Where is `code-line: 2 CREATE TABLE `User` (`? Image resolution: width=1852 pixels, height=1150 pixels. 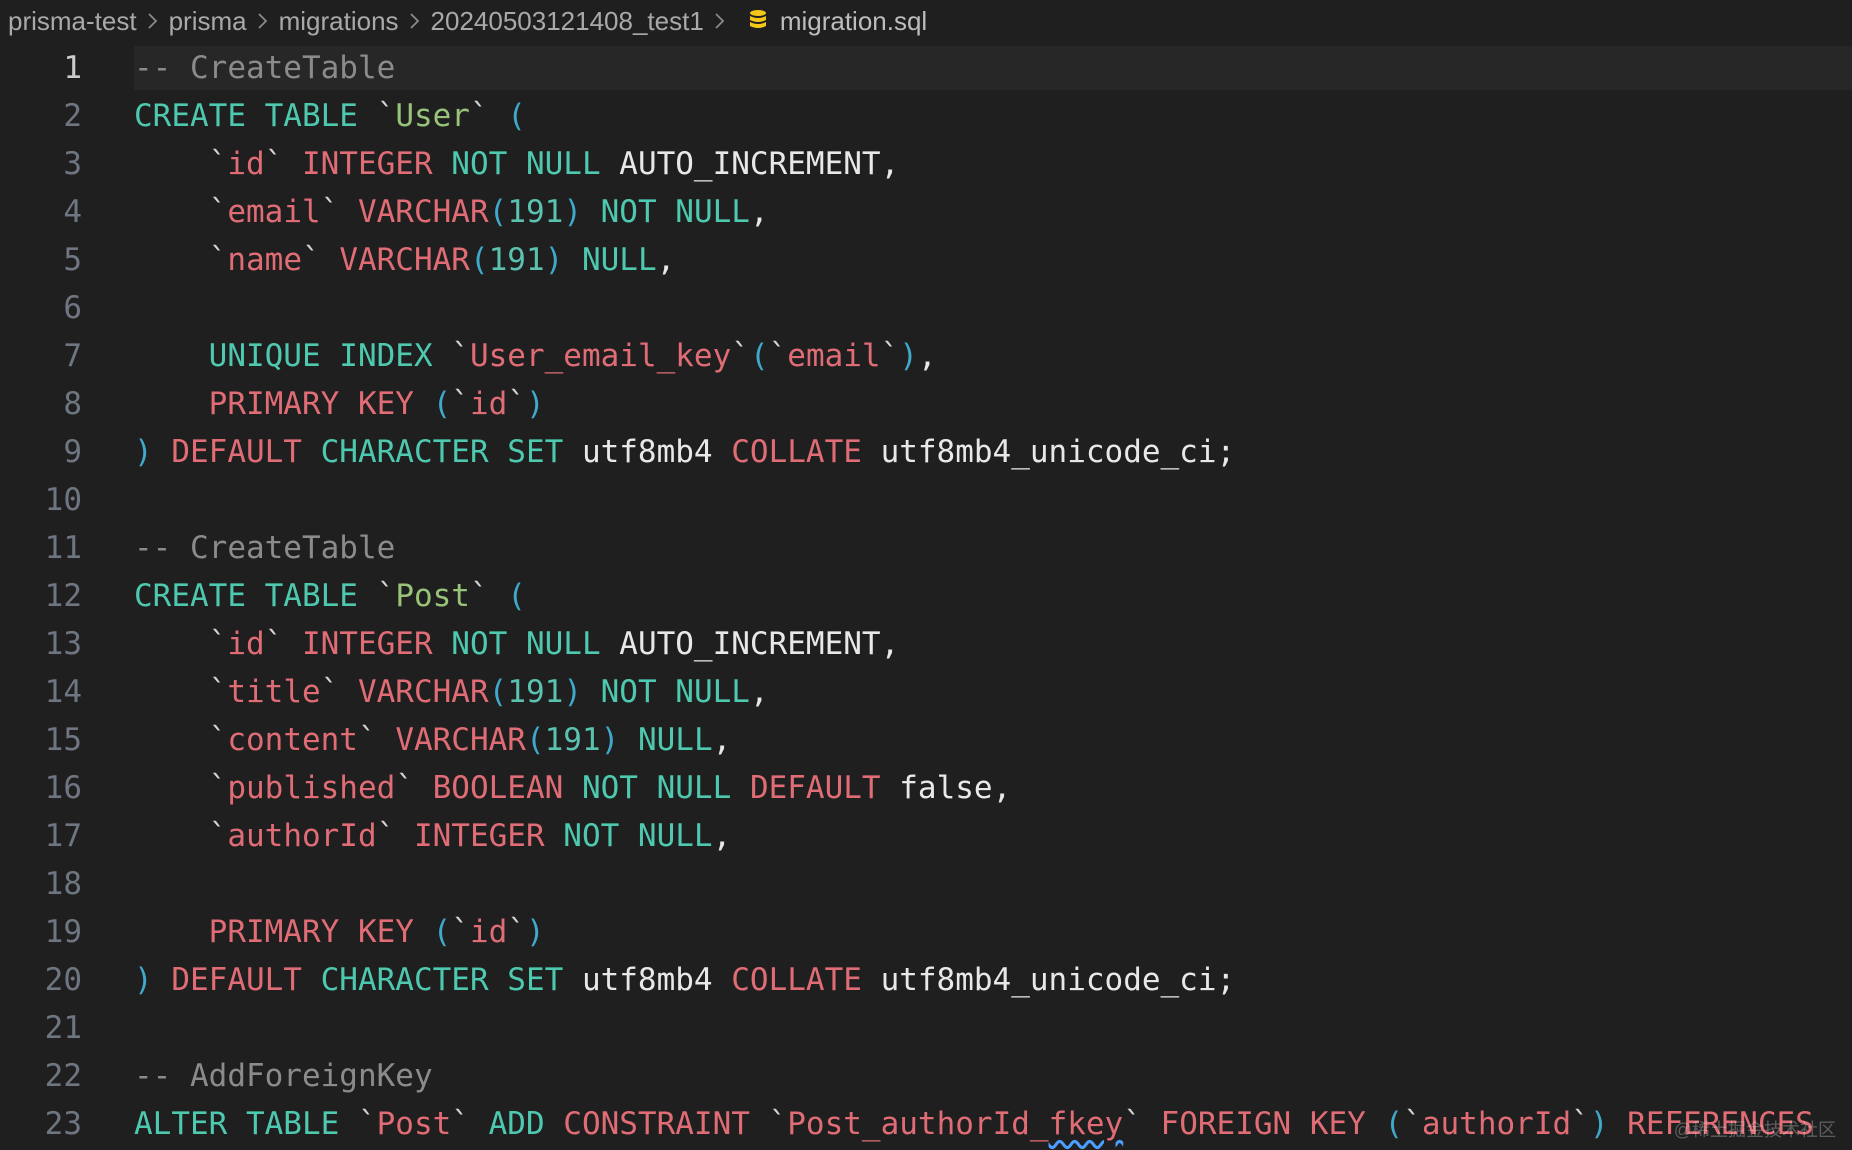
code-line: 2 CREATE TABLE `User` ( is located at coordinates (926, 118).